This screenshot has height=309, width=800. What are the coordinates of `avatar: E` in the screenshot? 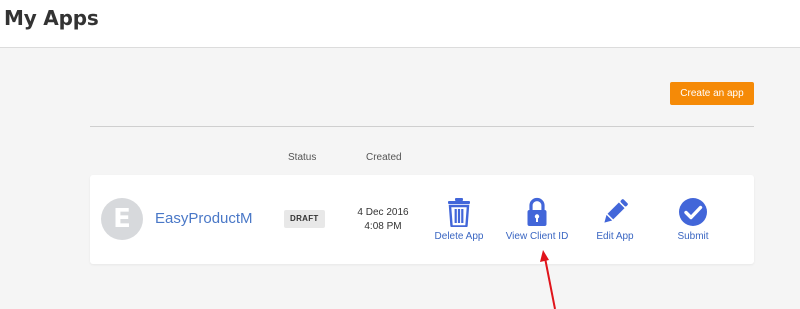 It's located at (122, 219).